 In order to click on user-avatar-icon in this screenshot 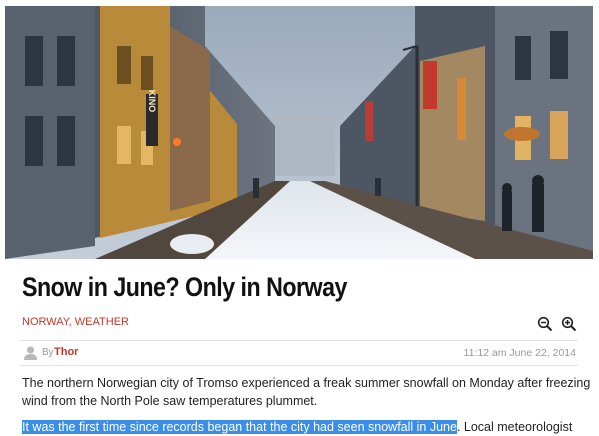, I will do `click(30, 353)`.